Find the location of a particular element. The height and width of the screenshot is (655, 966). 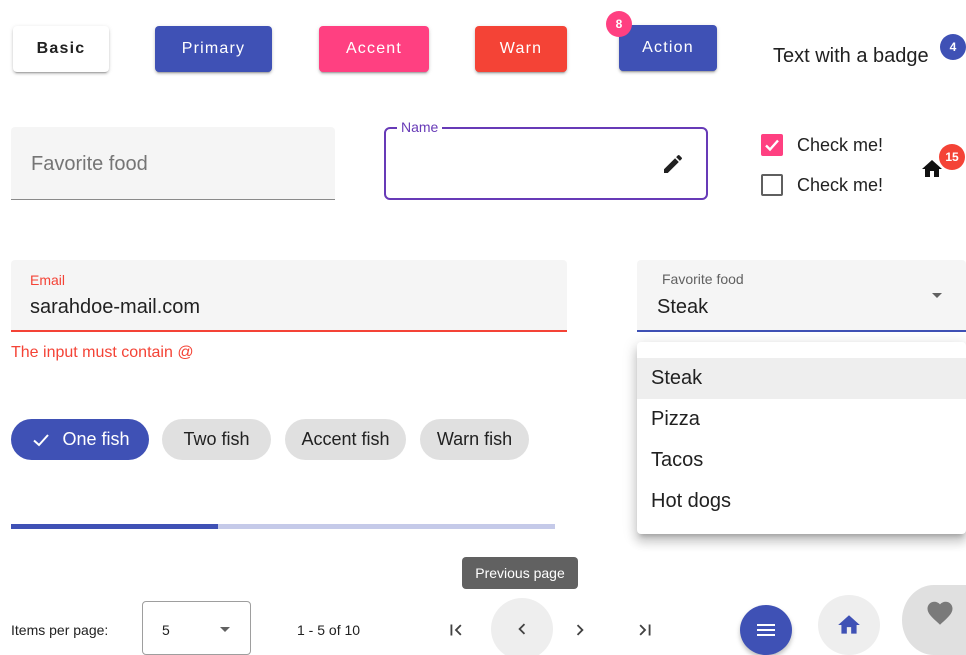

progress-bar is located at coordinates (283, 526).